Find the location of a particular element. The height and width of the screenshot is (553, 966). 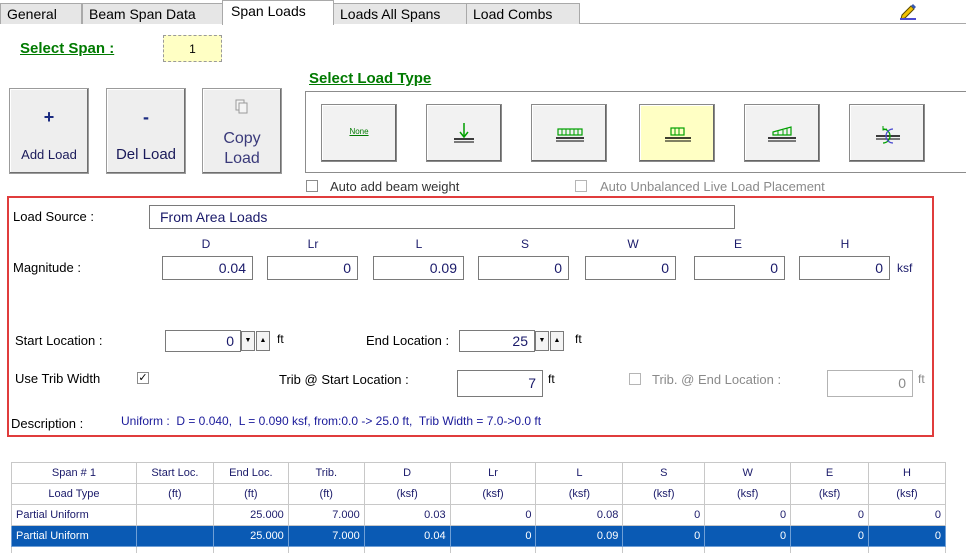

column-header: S is located at coordinates (664, 473).